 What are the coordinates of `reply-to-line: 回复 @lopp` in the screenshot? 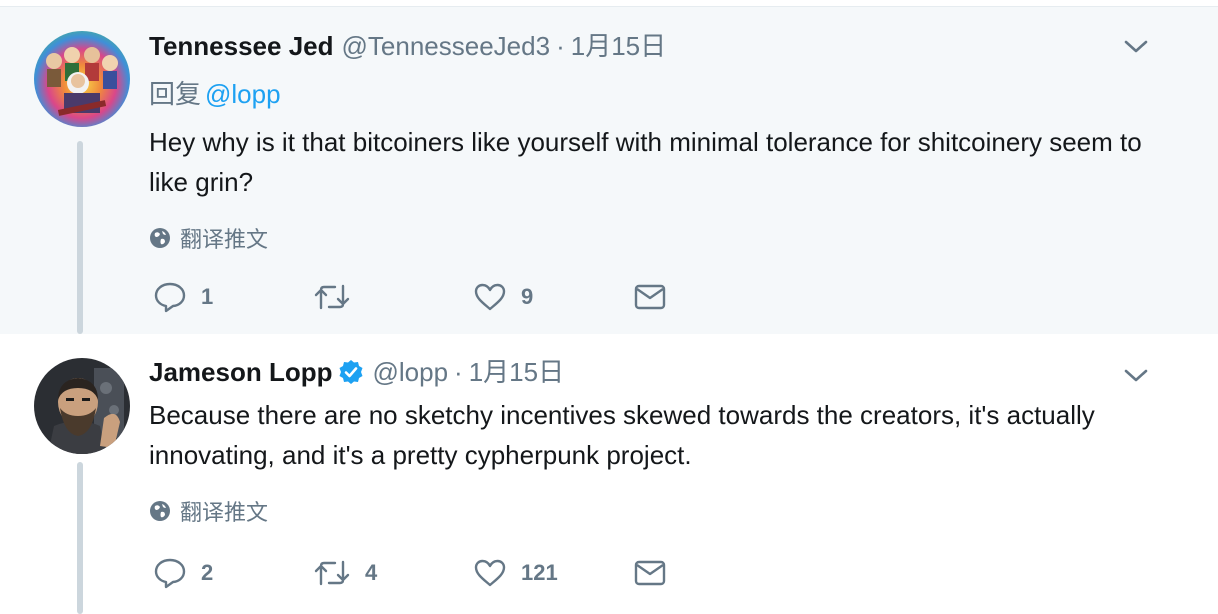 It's located at (653, 94).